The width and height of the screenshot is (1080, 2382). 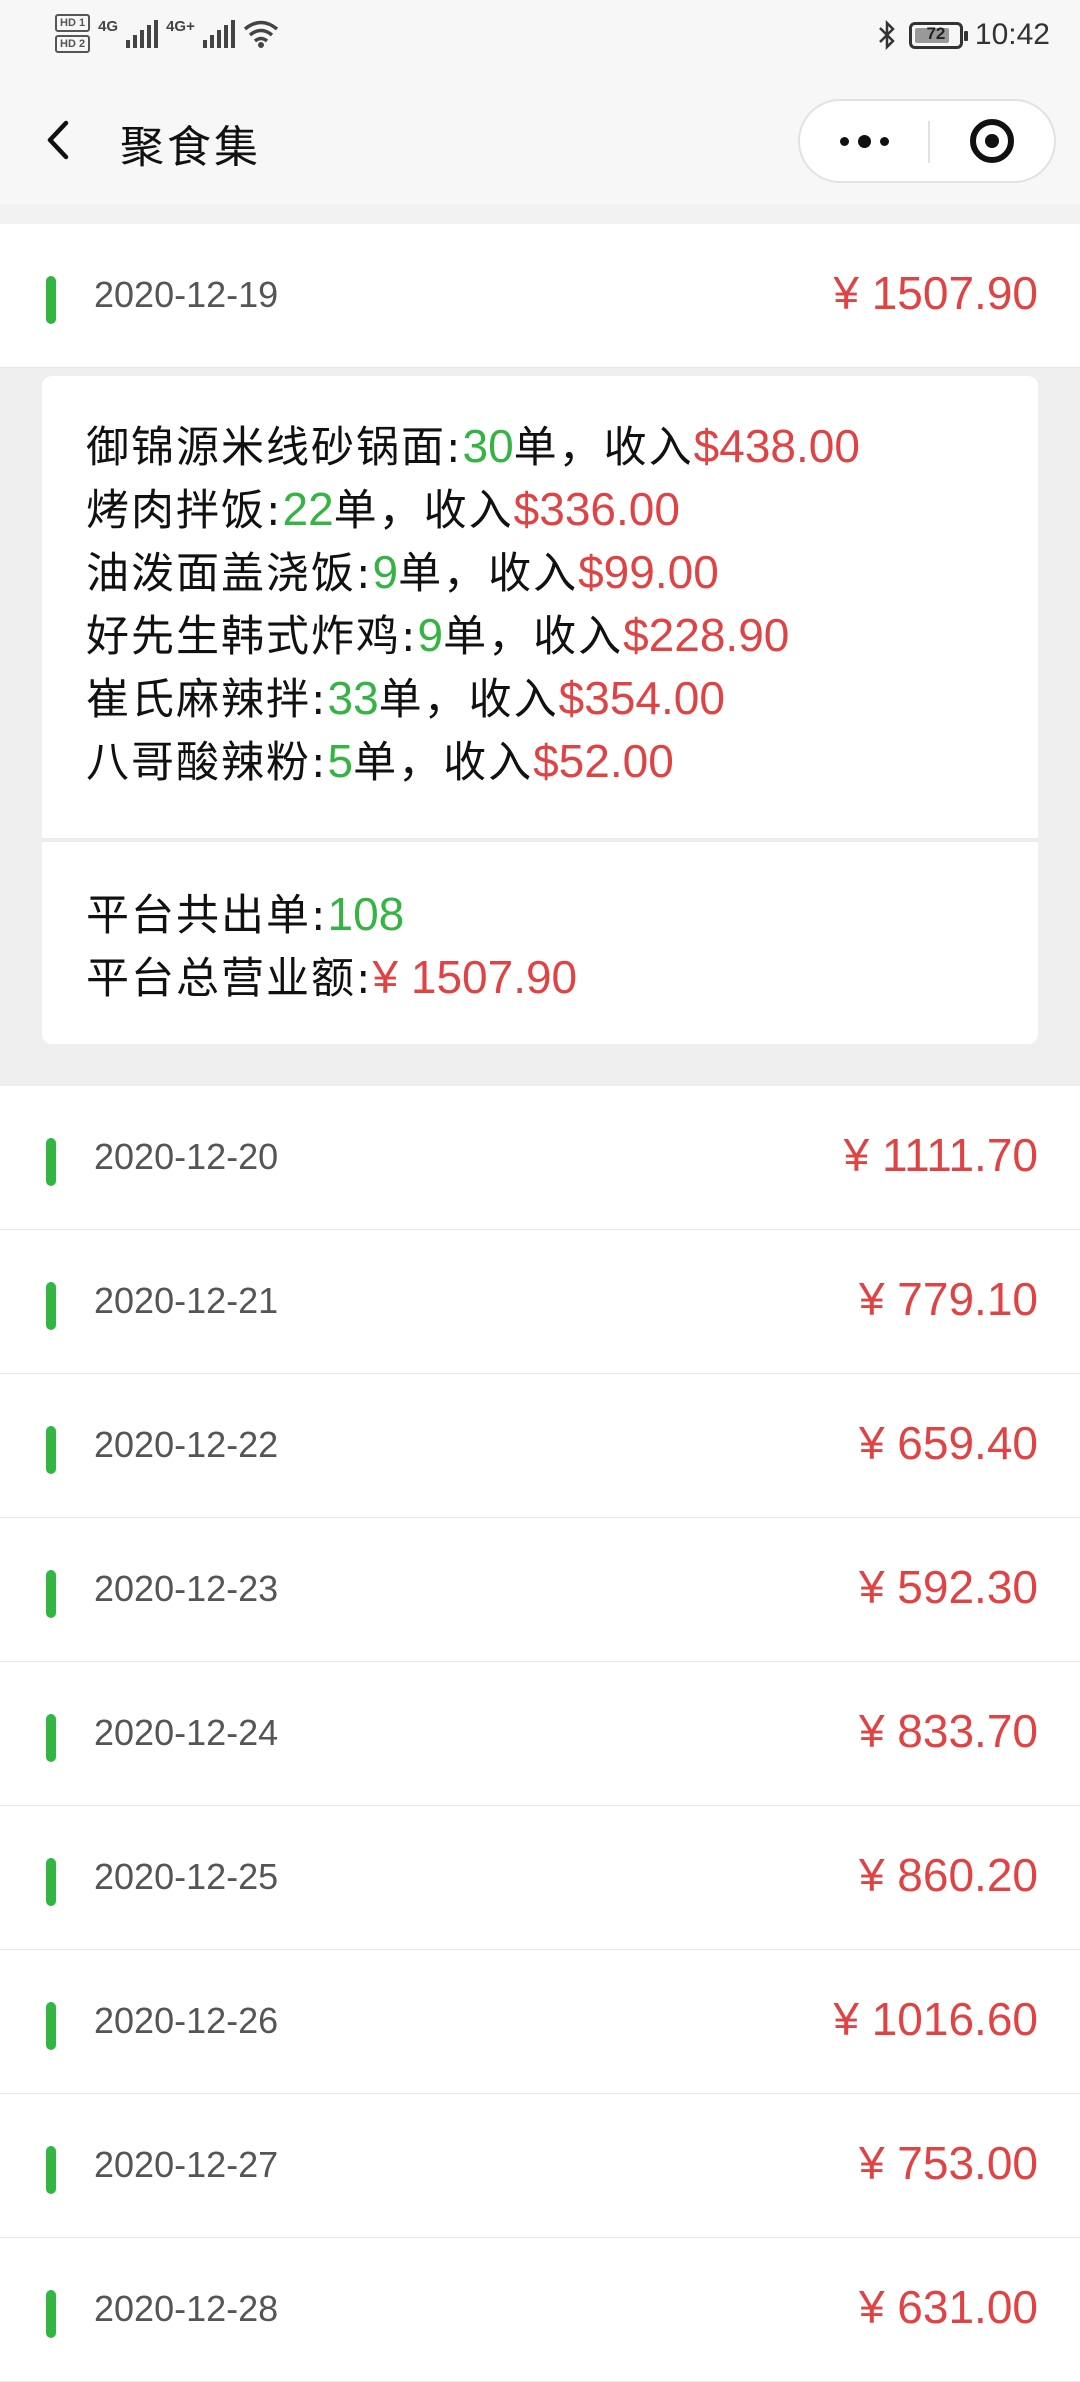 What do you see at coordinates (73, 23) in the screenshot?
I see `hd1-badge: HD 1` at bounding box center [73, 23].